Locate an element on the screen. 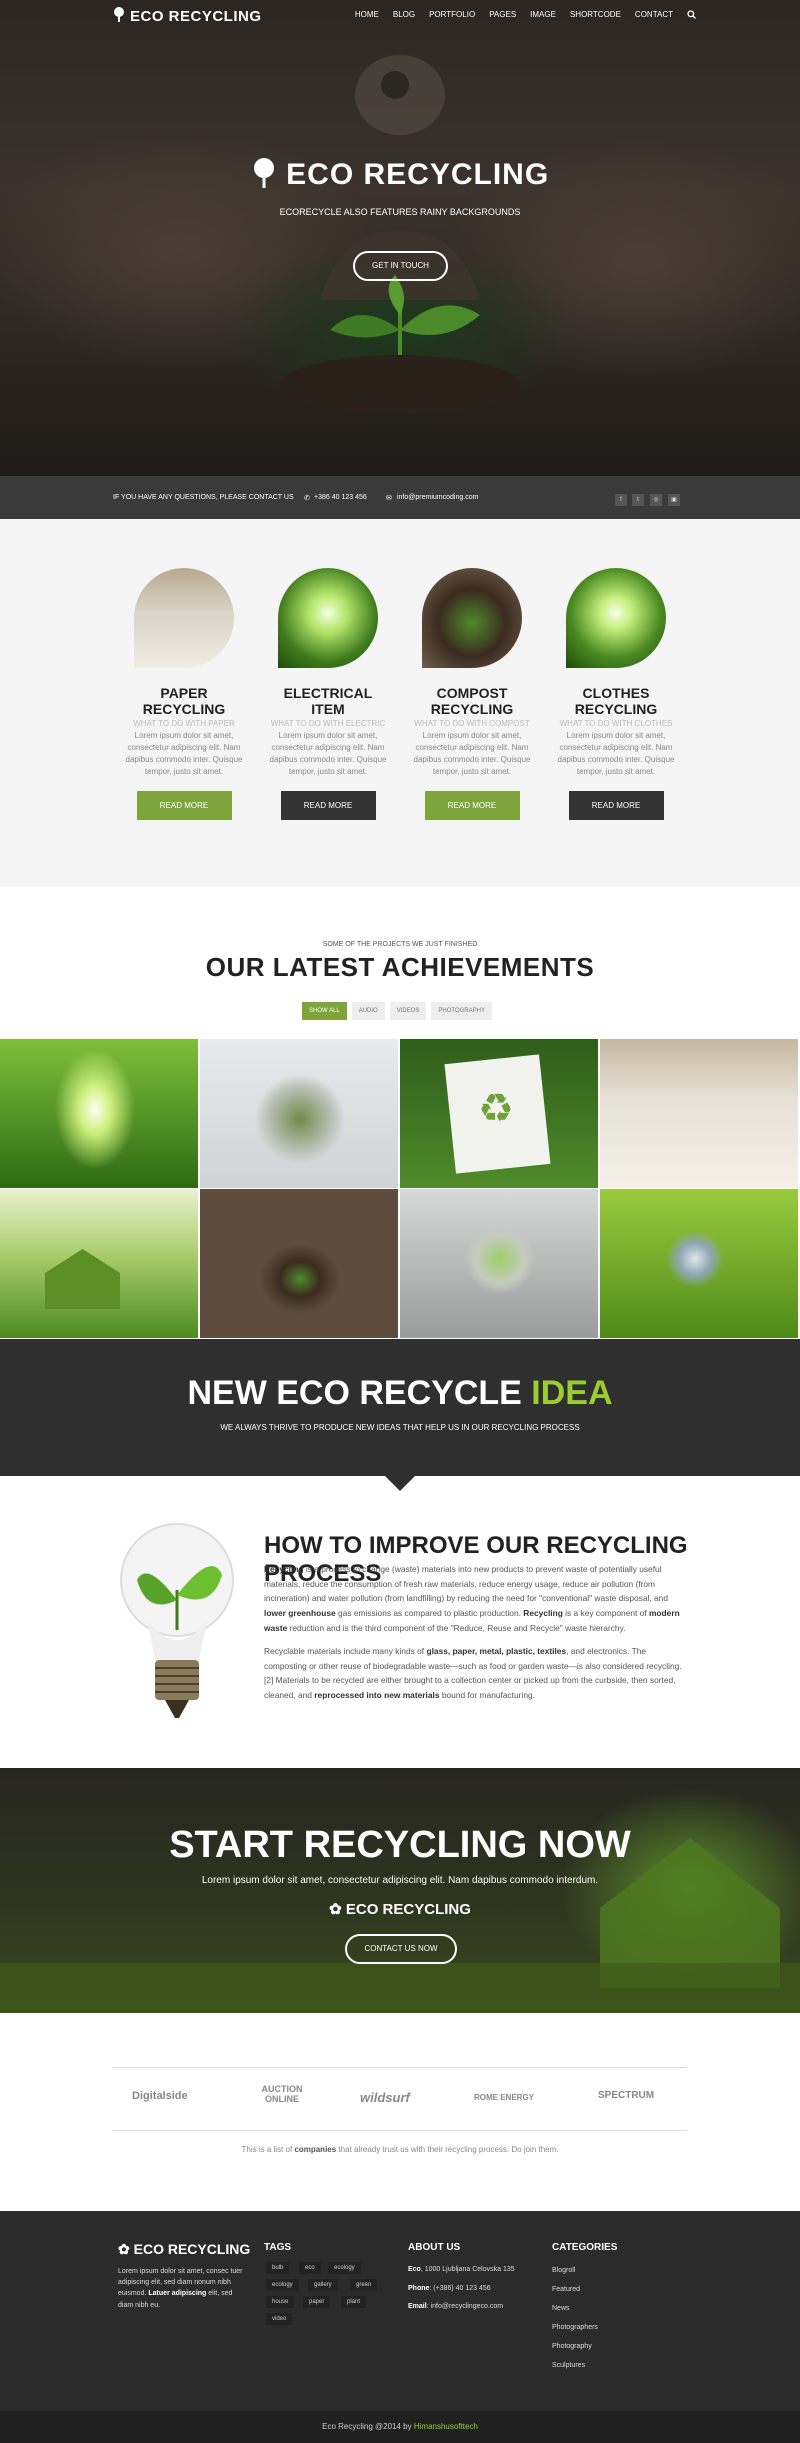 Image resolution: width=800 pixels, height=2443 pixels. filter-audio: AUDIO is located at coordinates (368, 1011).